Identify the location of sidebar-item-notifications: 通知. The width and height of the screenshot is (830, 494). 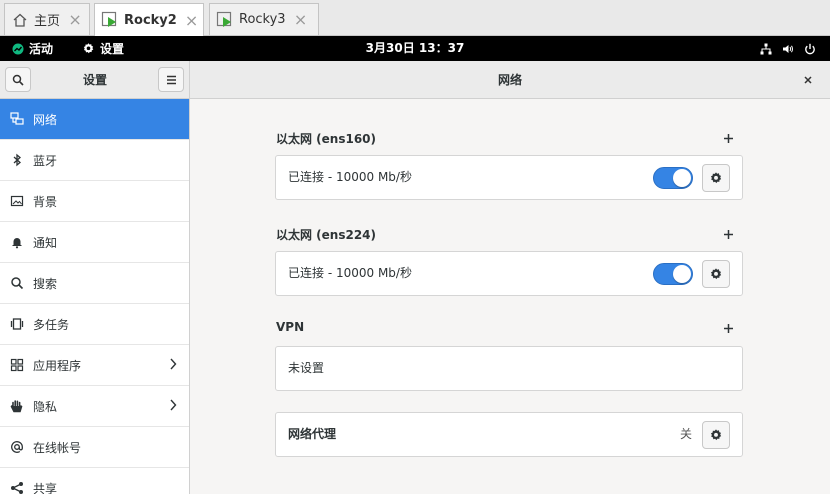
(94, 242).